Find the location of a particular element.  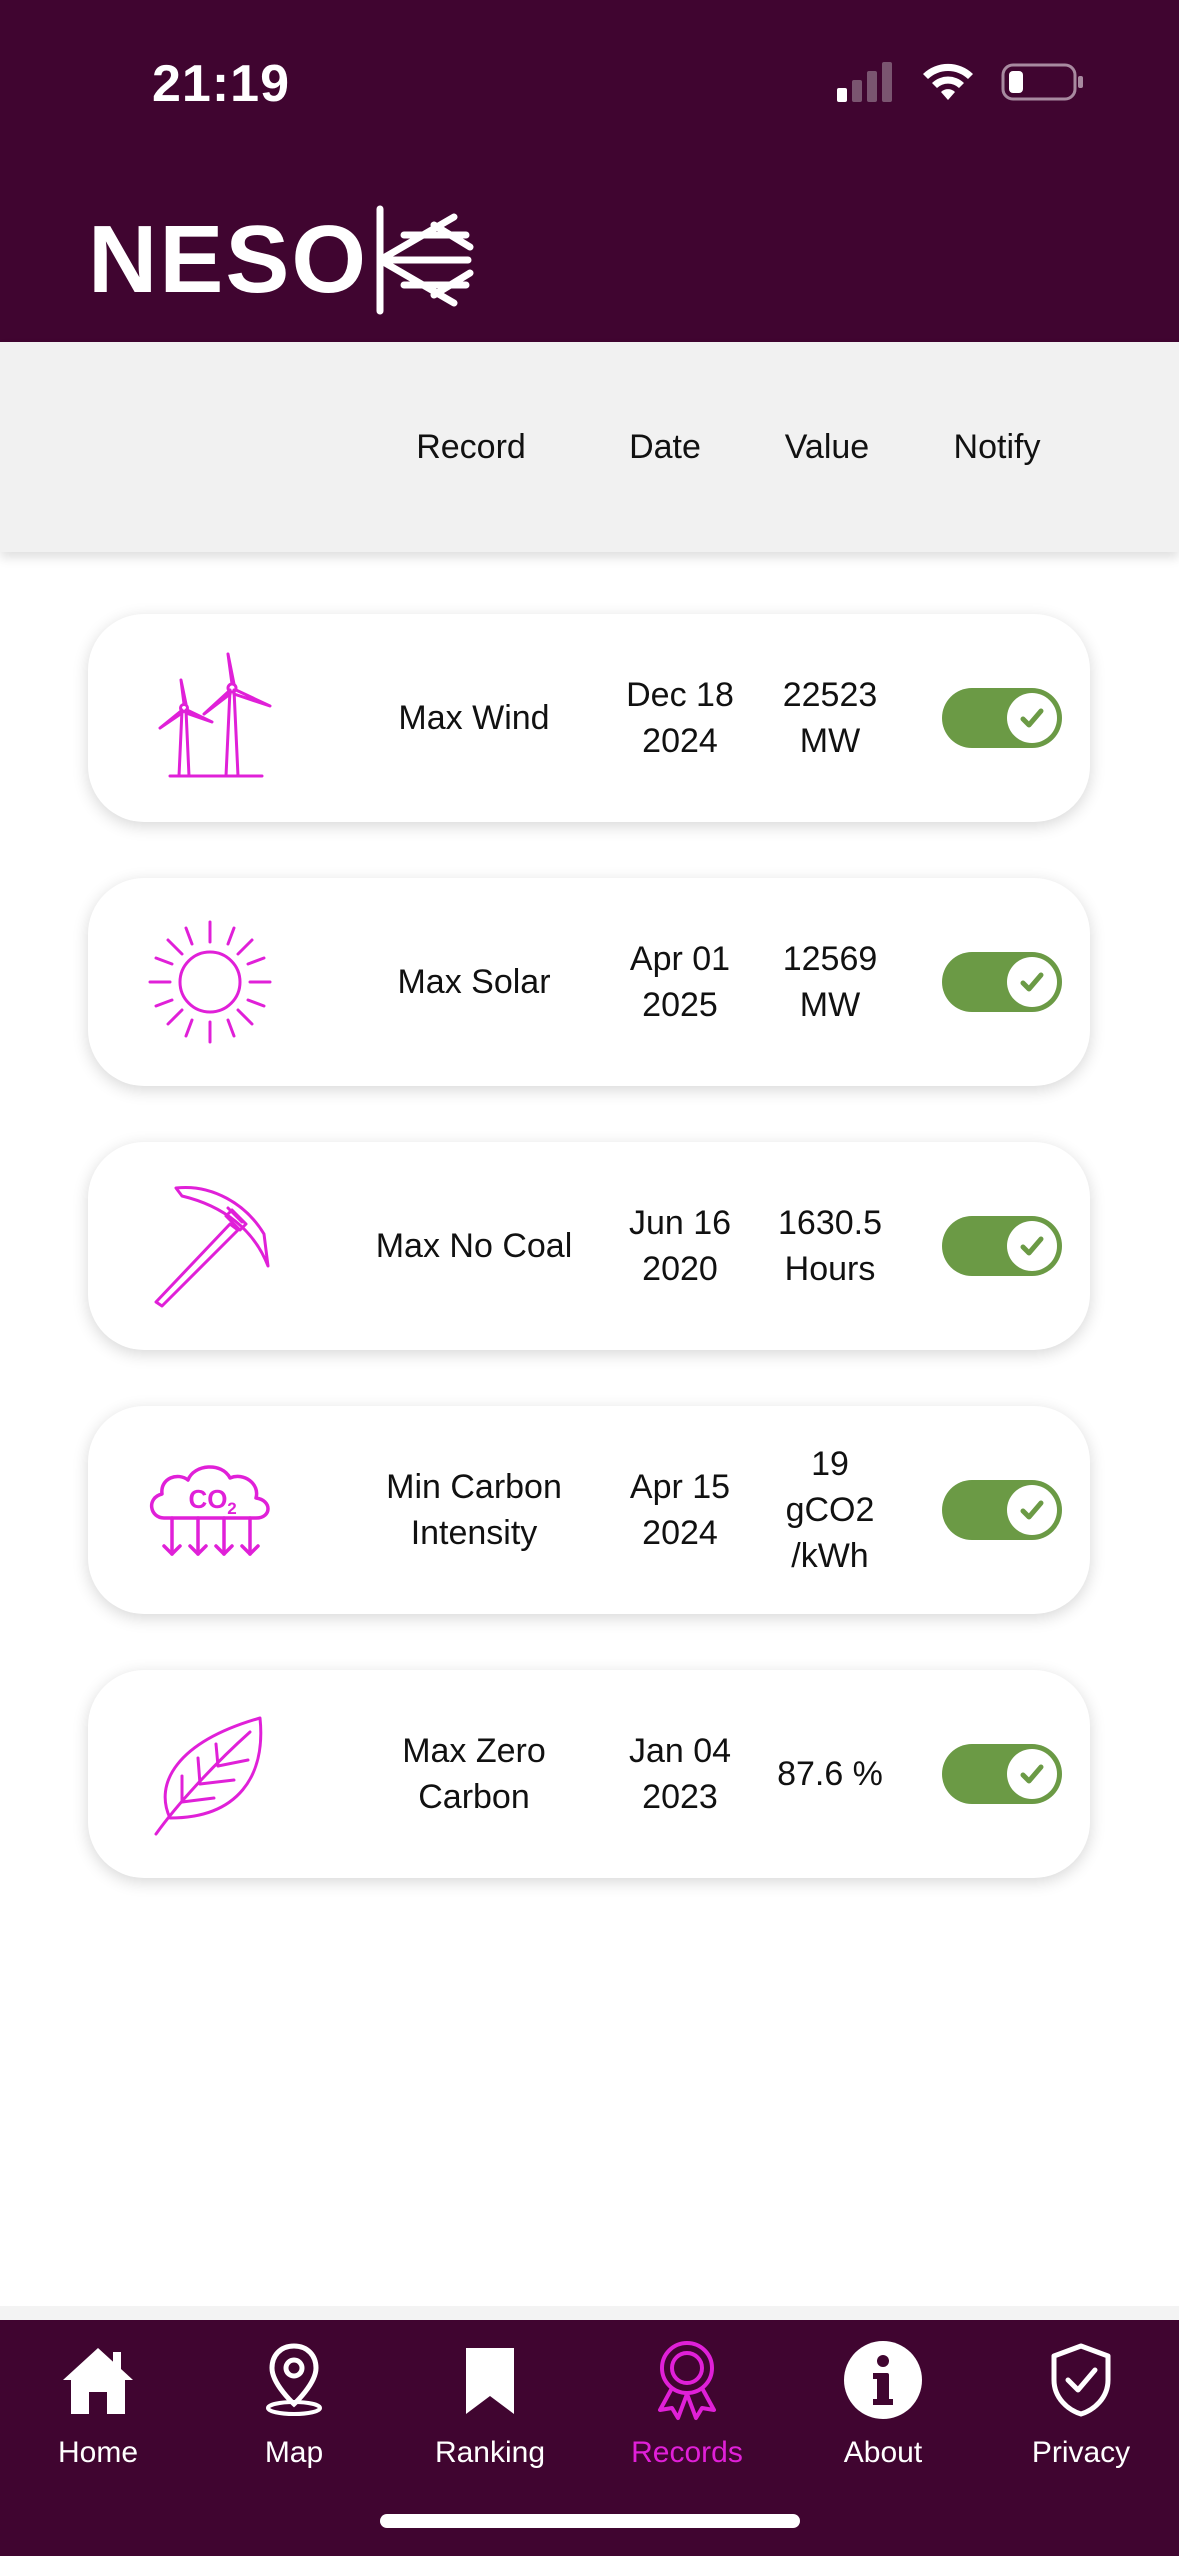

record-value: 87.6 % is located at coordinates (830, 1774).